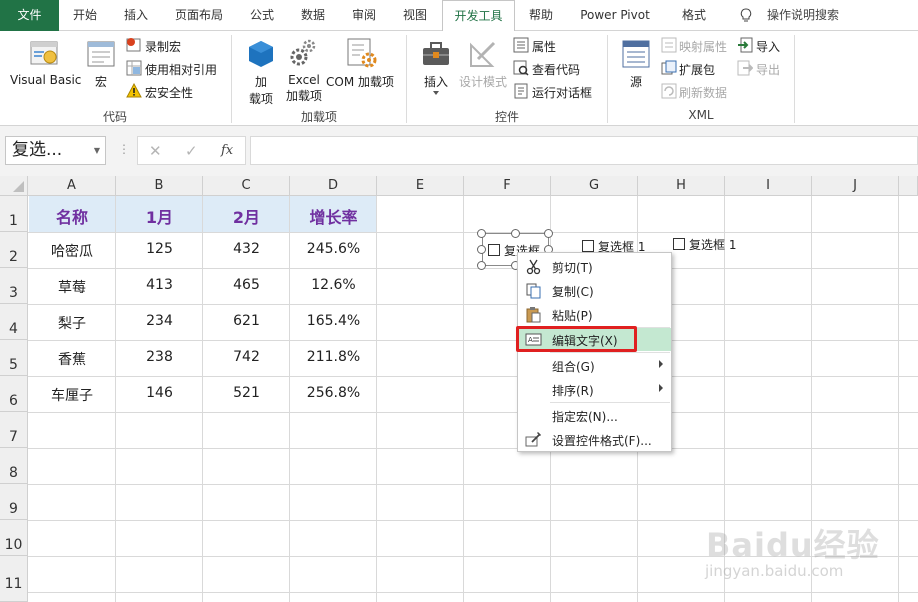 This screenshot has height=602, width=918. What do you see at coordinates (262, 15) in the screenshot?
I see `tab-formulas: 公式` at bounding box center [262, 15].